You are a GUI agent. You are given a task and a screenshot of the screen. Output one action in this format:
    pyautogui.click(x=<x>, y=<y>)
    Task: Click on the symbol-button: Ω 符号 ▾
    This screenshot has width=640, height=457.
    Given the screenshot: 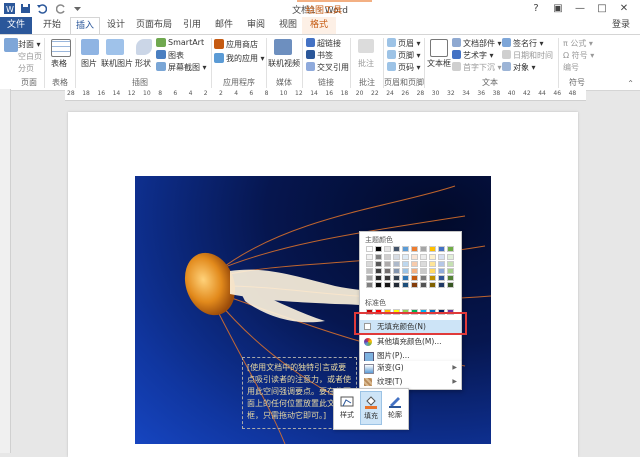 What is the action you would take?
    pyautogui.click(x=578, y=55)
    